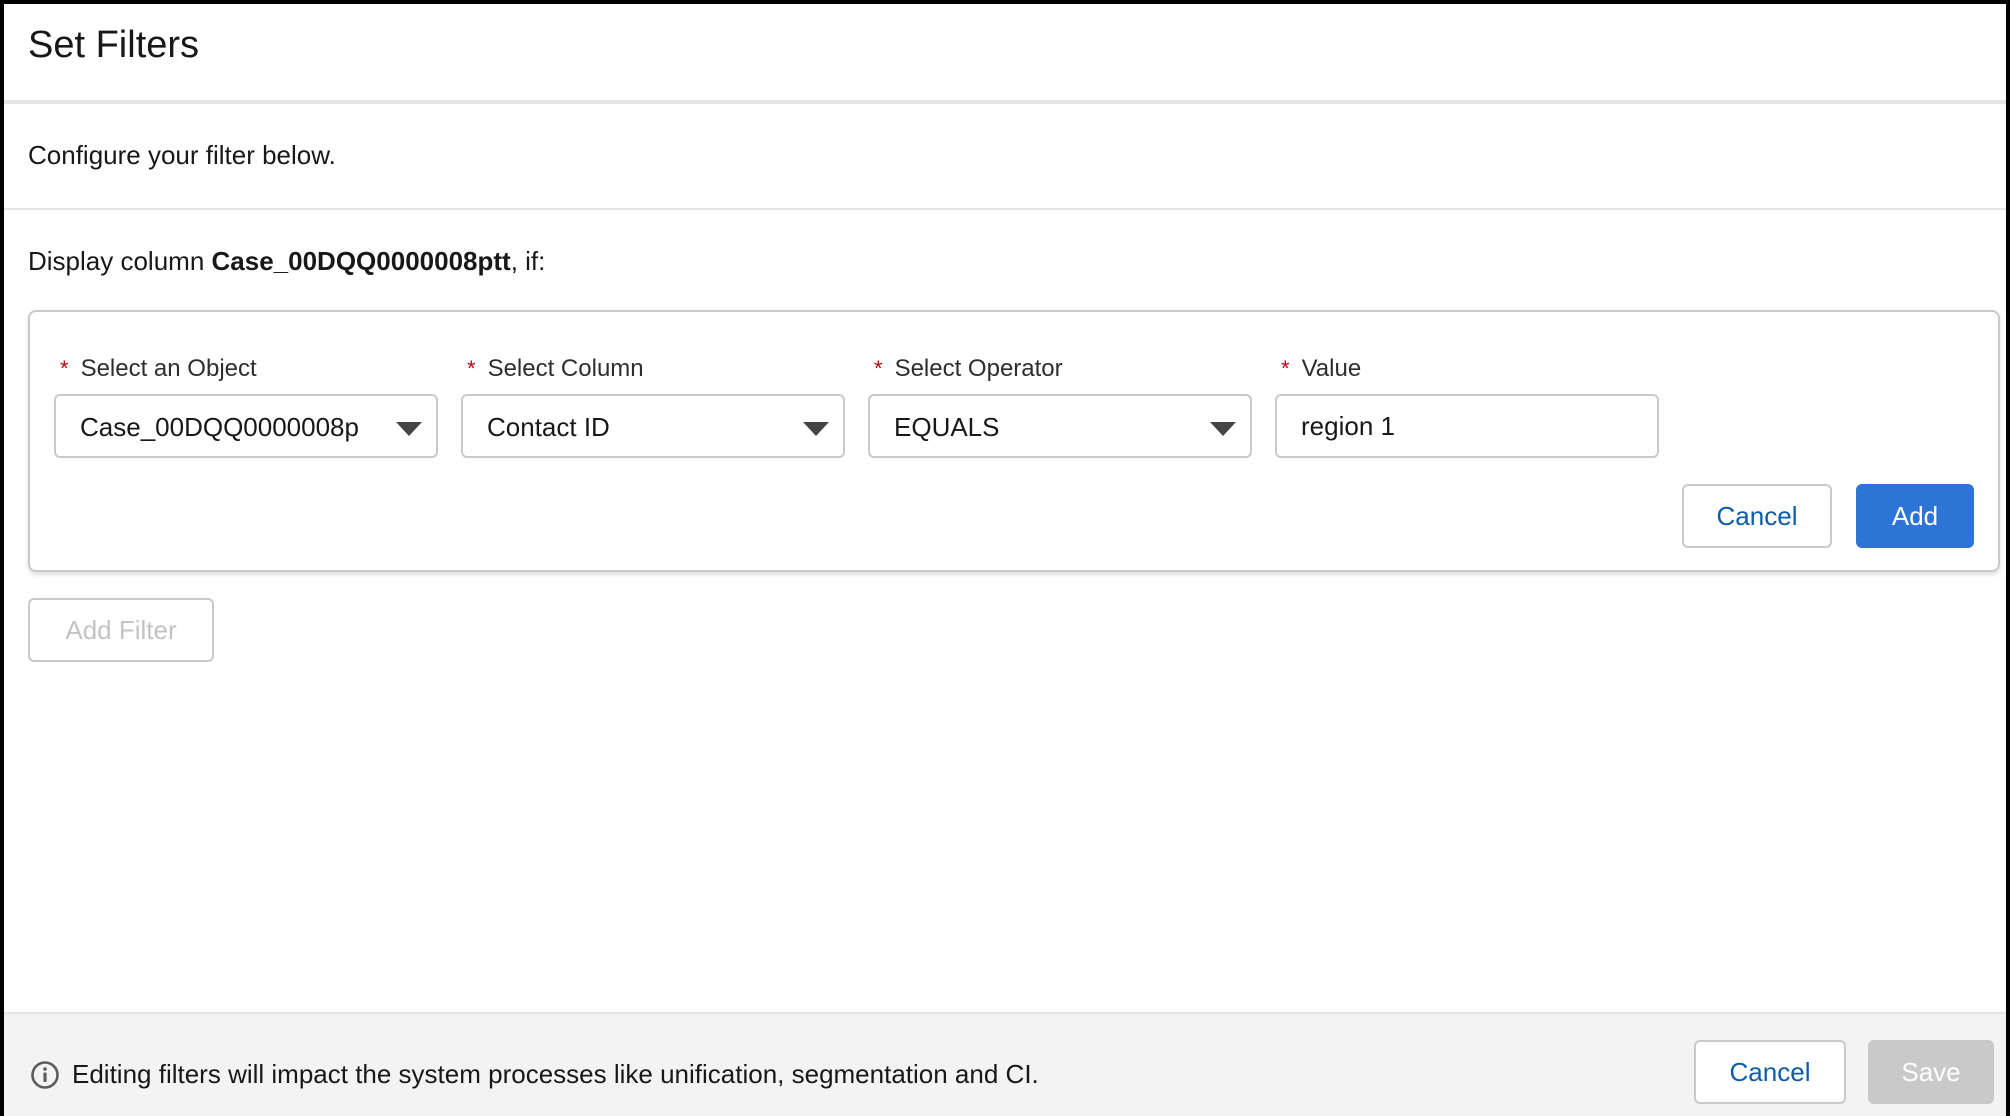 This screenshot has width=2010, height=1116. I want to click on column-combobox: Contact ID, so click(653, 426).